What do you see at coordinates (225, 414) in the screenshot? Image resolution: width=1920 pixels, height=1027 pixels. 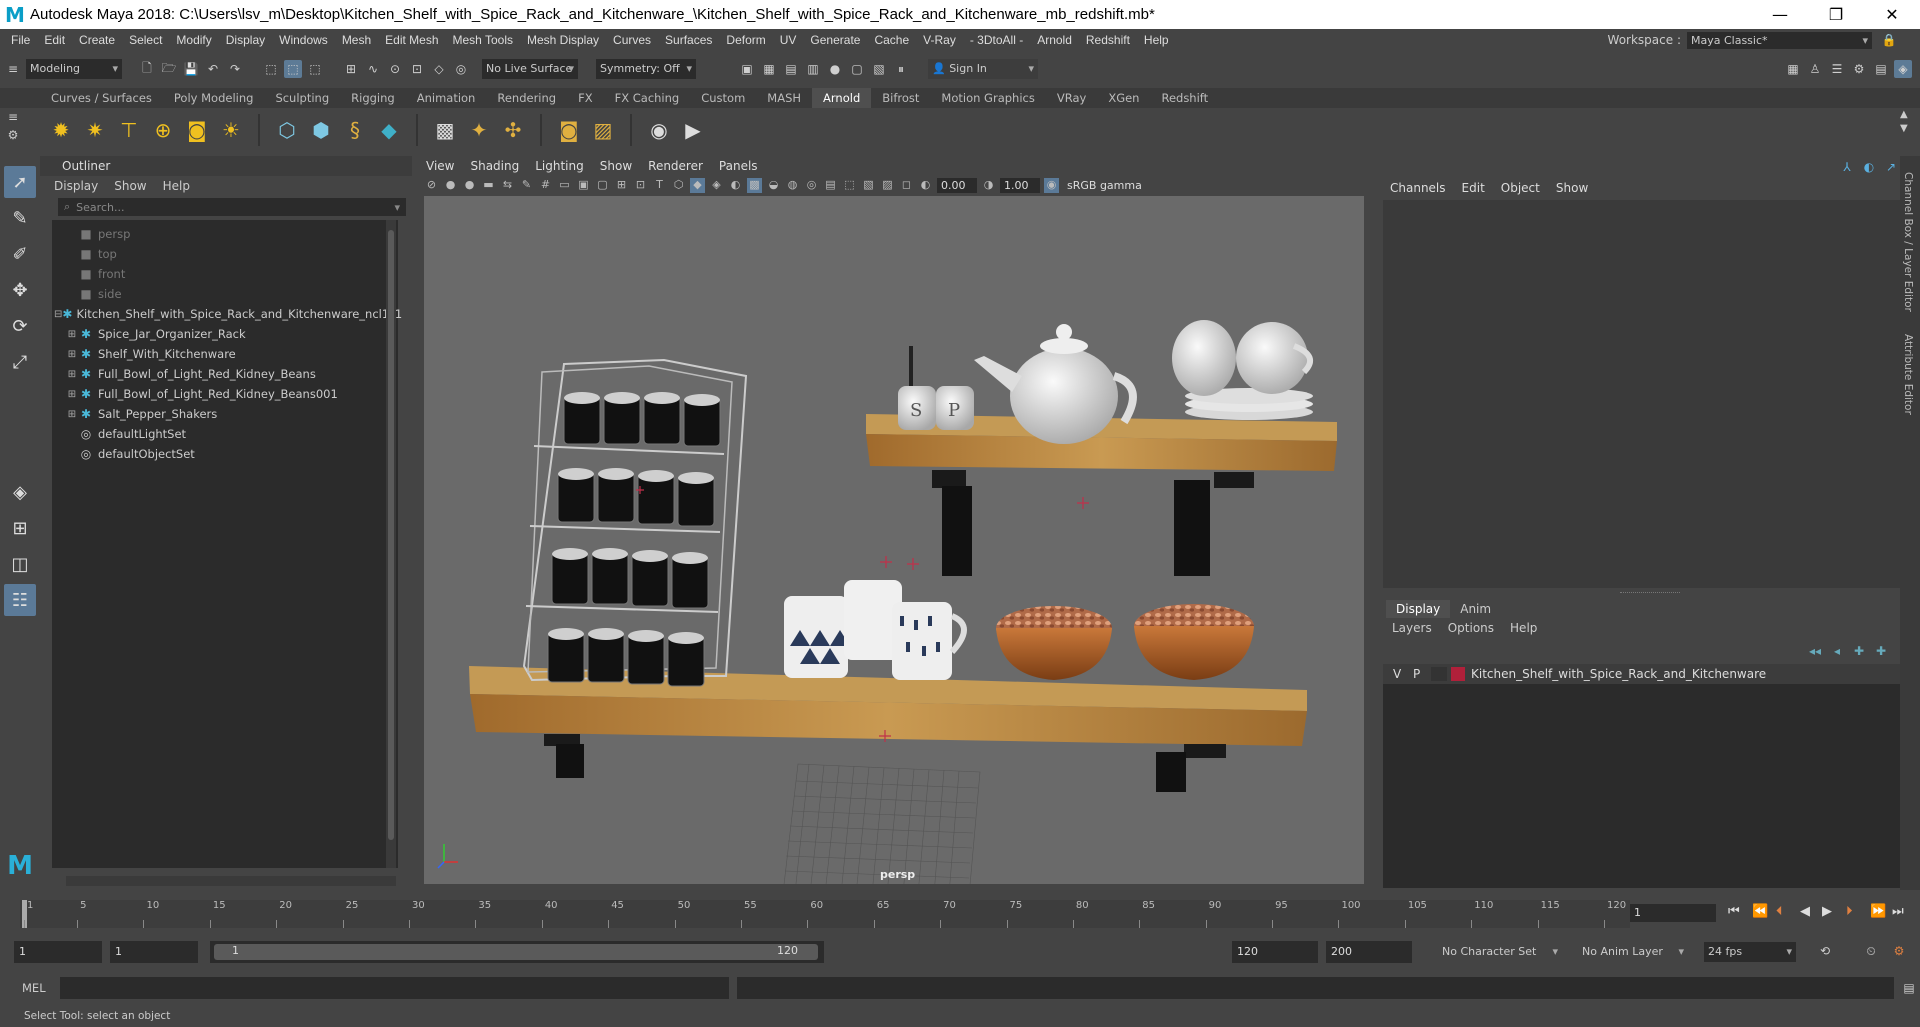 I see `outliner-item-salt-pepper-shakers: ⊞ ✱ Salt_Pepper_Shakers` at bounding box center [225, 414].